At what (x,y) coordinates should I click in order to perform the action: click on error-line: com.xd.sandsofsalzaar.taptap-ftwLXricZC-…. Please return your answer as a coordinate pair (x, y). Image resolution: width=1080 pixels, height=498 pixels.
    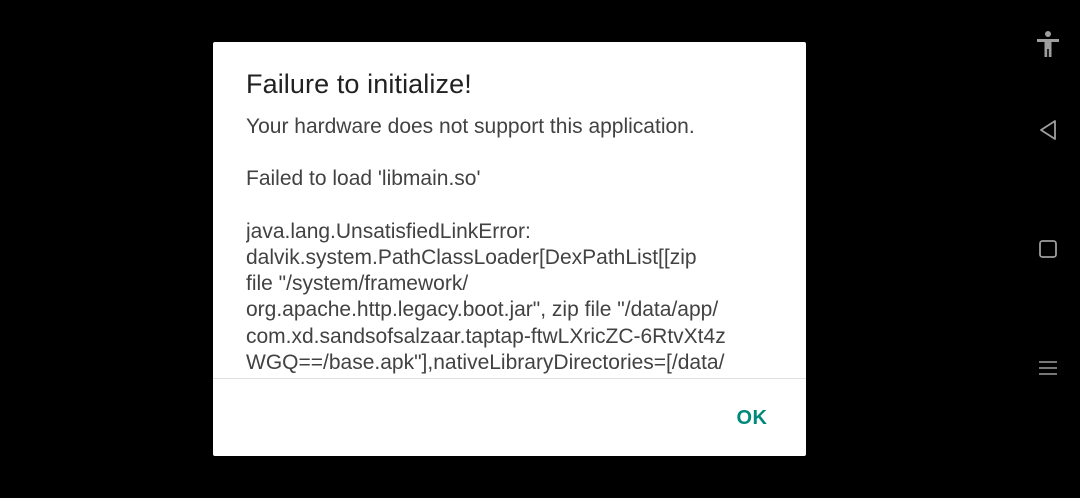
    Looking at the image, I should click on (486, 336).